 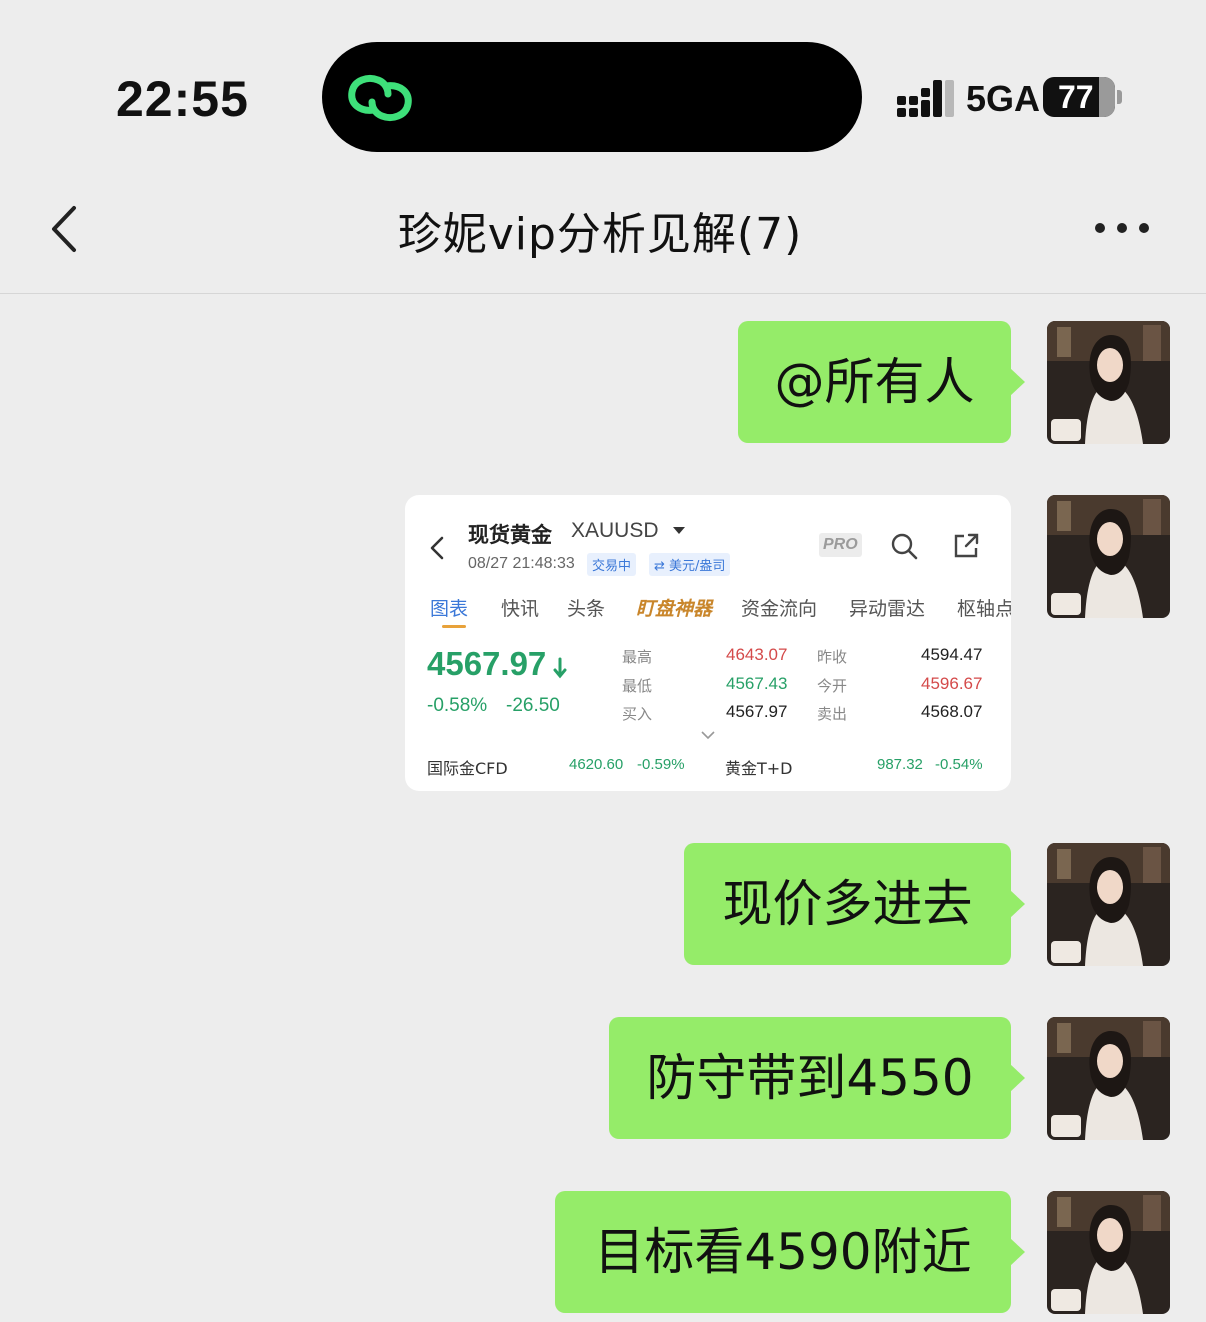 What do you see at coordinates (810, 1078) in the screenshot?
I see `message-text: 防守带到4550` at bounding box center [810, 1078].